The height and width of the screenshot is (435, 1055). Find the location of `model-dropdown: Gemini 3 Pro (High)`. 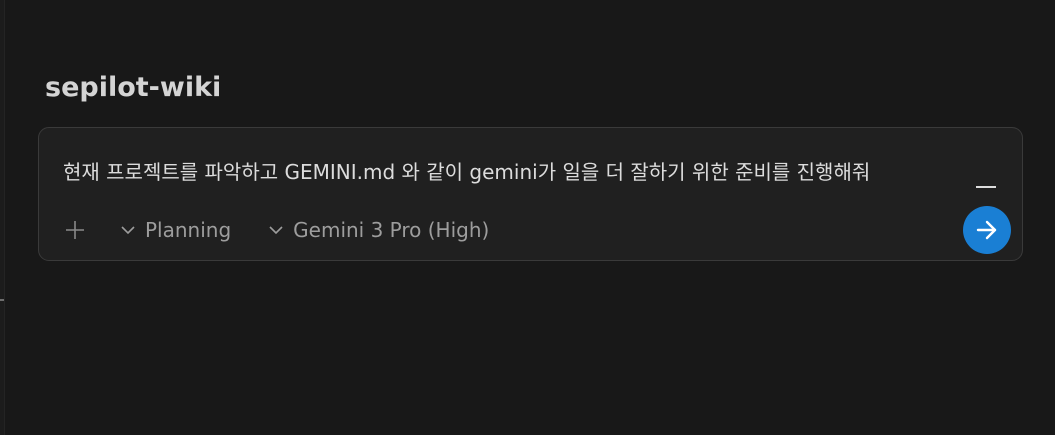

model-dropdown: Gemini 3 Pro (High) is located at coordinates (378, 230).